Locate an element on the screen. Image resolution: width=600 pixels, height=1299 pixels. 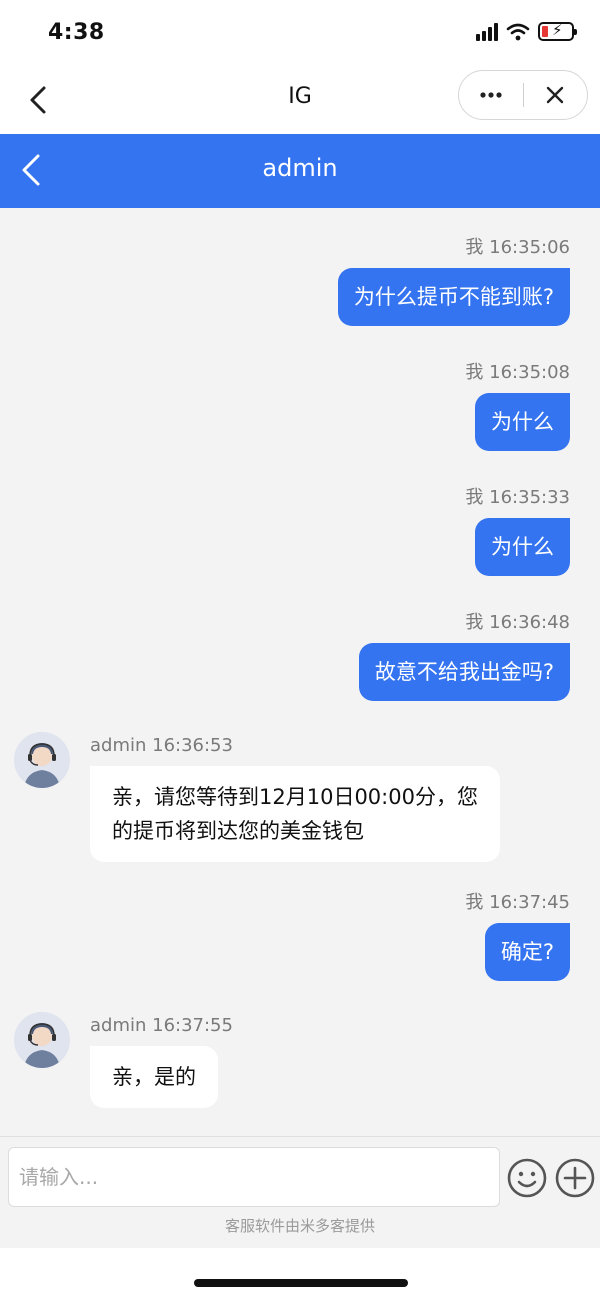
message-text-line: 亲，请您等待到12月10日00:00分，您 is located at coordinates (295, 797).